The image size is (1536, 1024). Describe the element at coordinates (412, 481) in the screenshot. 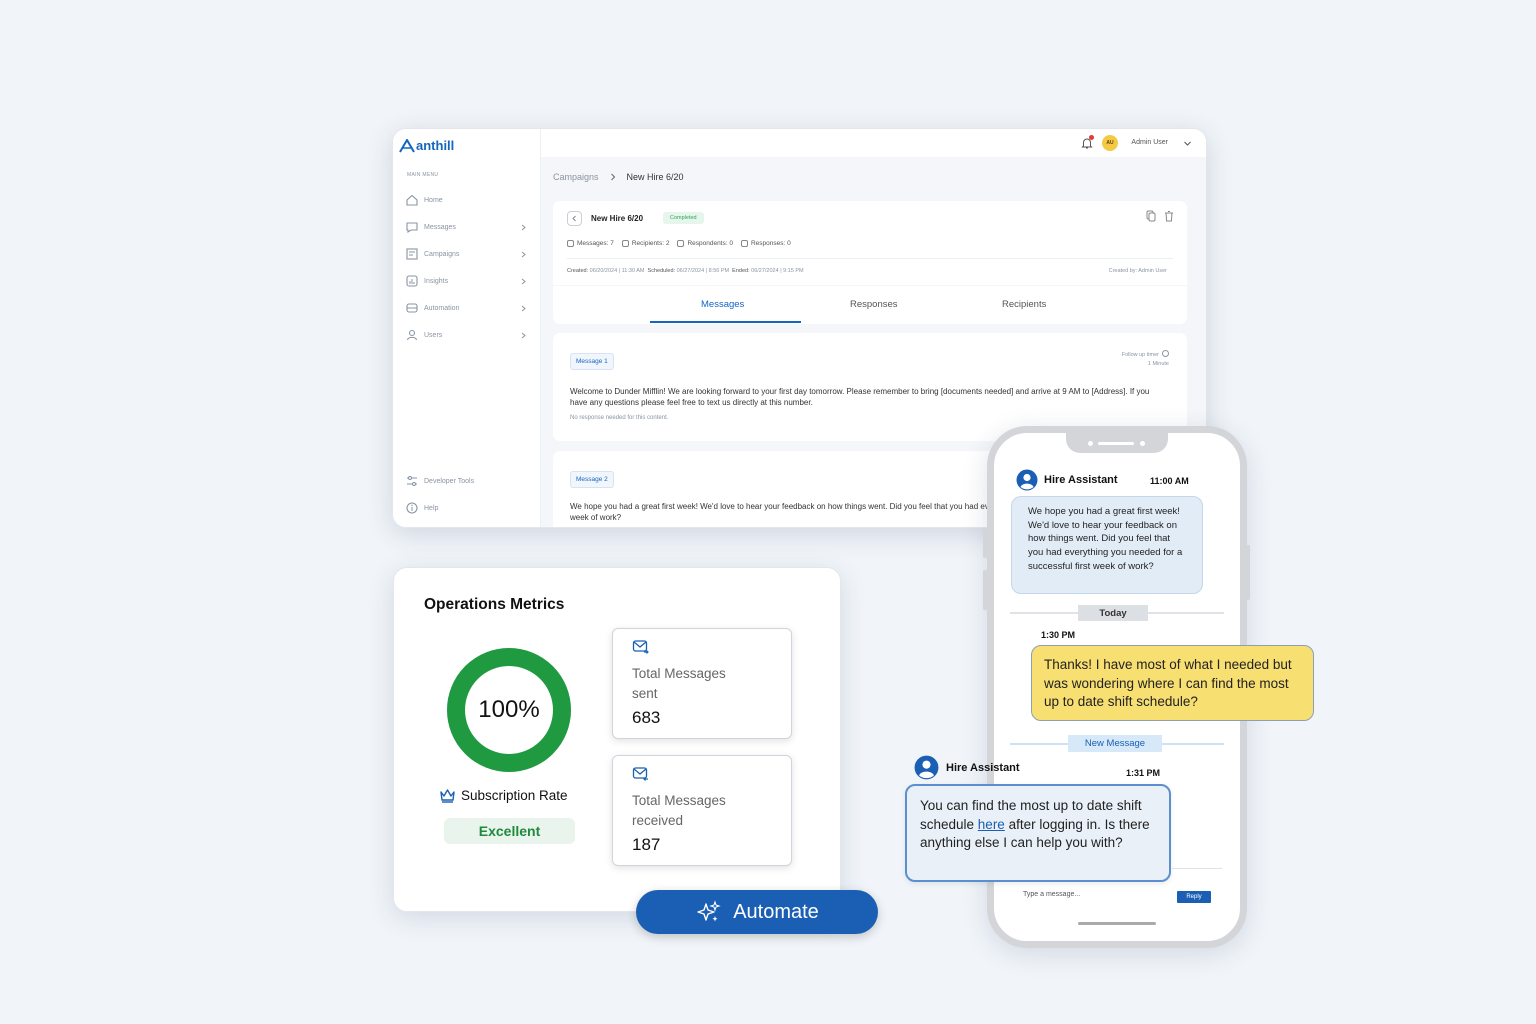

I see `developer-tools-icon` at that location.